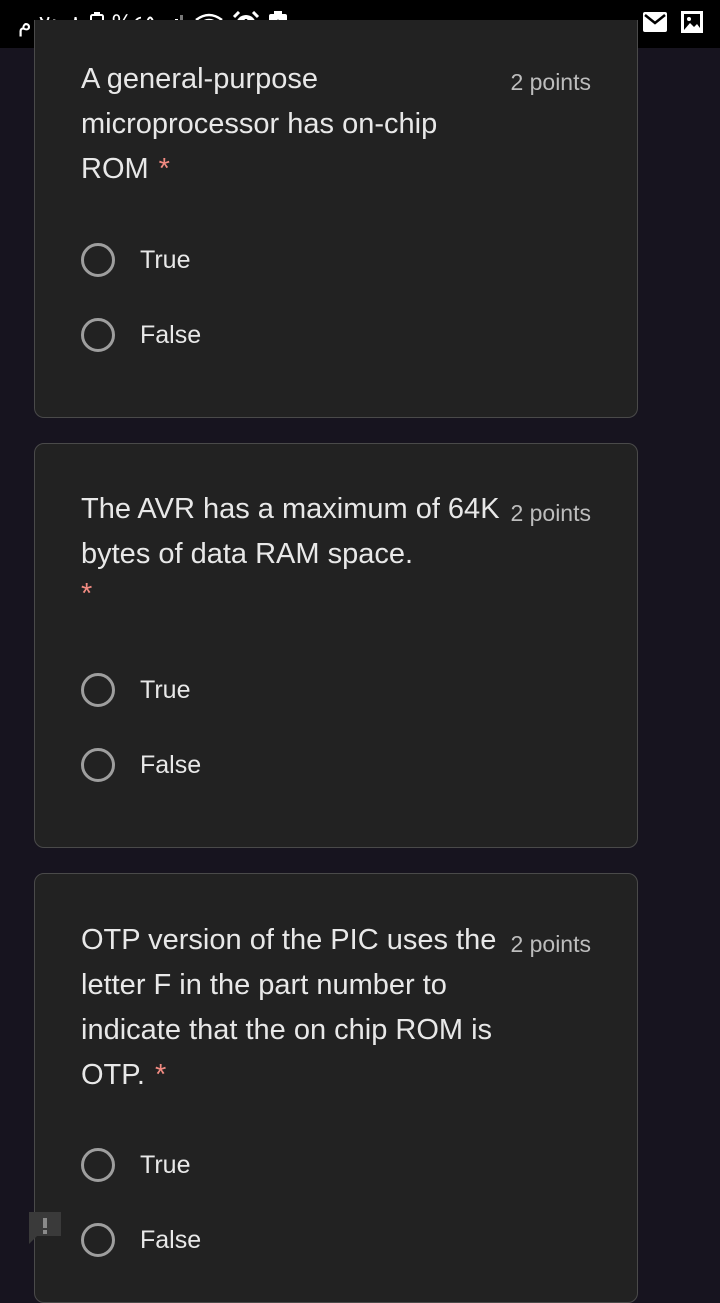  What do you see at coordinates (673, 22) in the screenshot?
I see `status-right-group` at bounding box center [673, 22].